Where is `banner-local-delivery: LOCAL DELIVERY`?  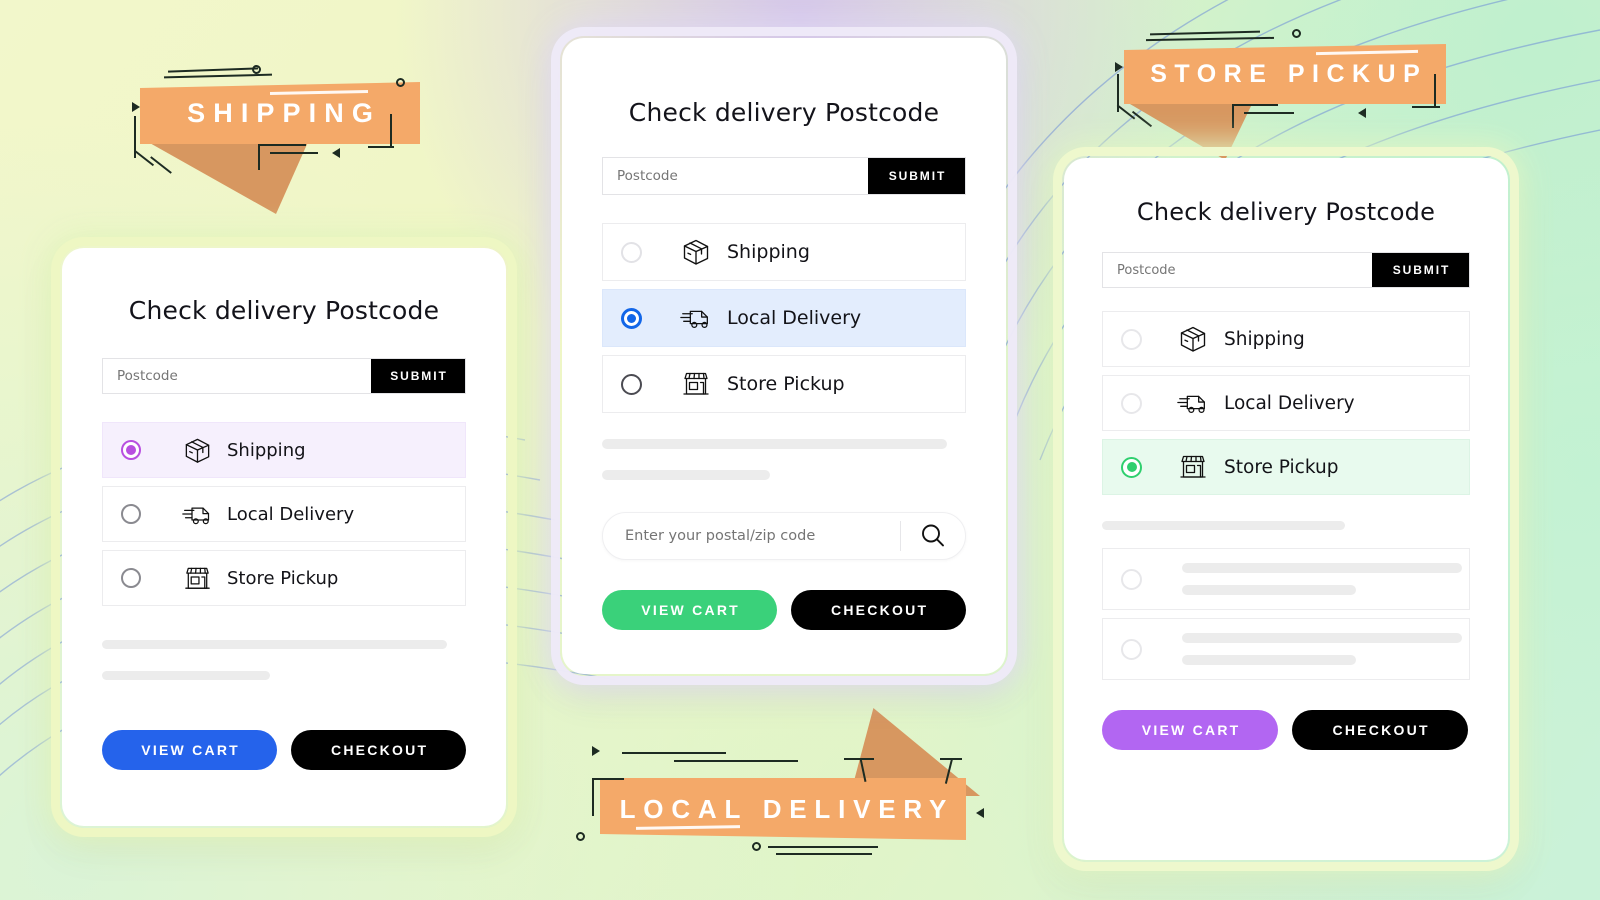 banner-local-delivery: LOCAL DELIVERY is located at coordinates (780, 777).